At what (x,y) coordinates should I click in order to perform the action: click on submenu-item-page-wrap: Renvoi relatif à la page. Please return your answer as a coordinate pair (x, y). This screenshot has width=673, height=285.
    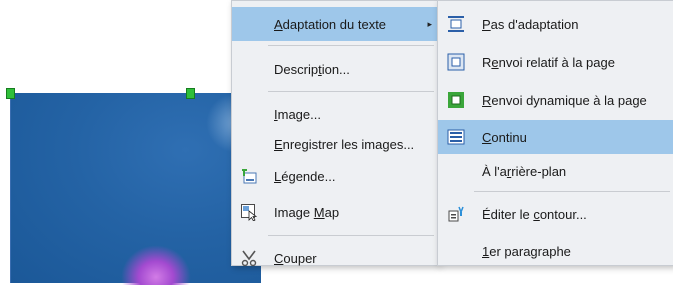
    Looking at the image, I should click on (555, 62).